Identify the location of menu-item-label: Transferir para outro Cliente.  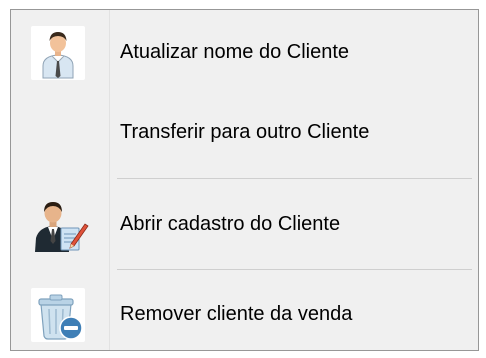
(245, 131).